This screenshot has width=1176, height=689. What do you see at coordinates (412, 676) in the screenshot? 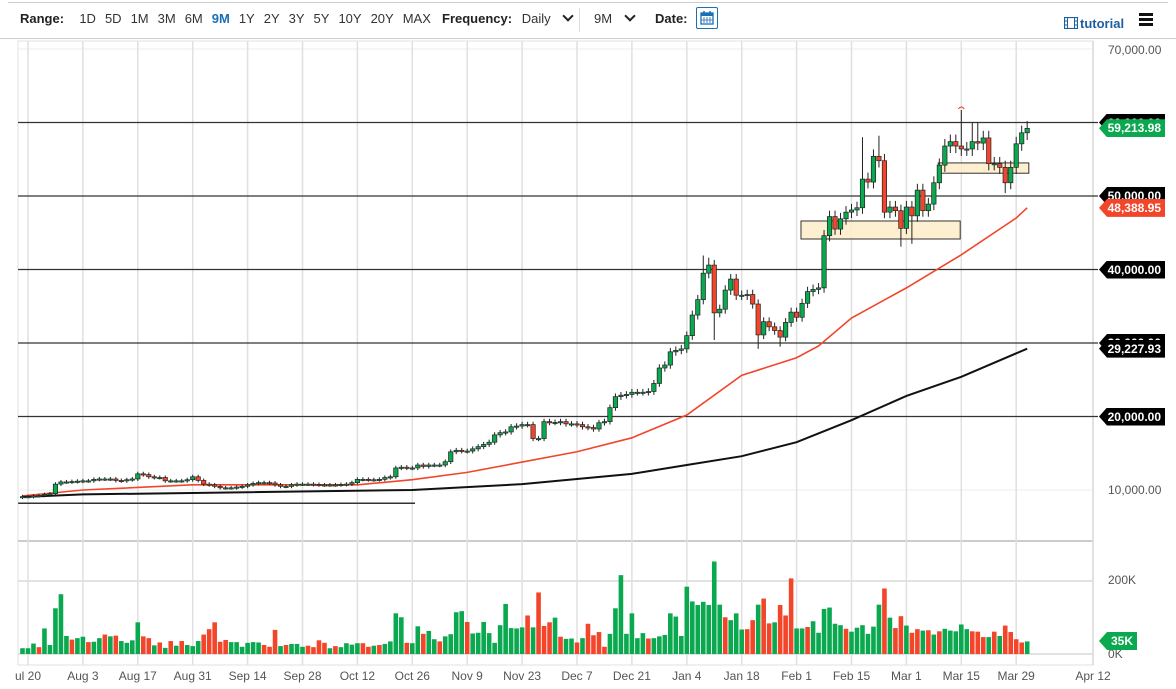
I see `x-tick-label: Oct 26` at bounding box center [412, 676].